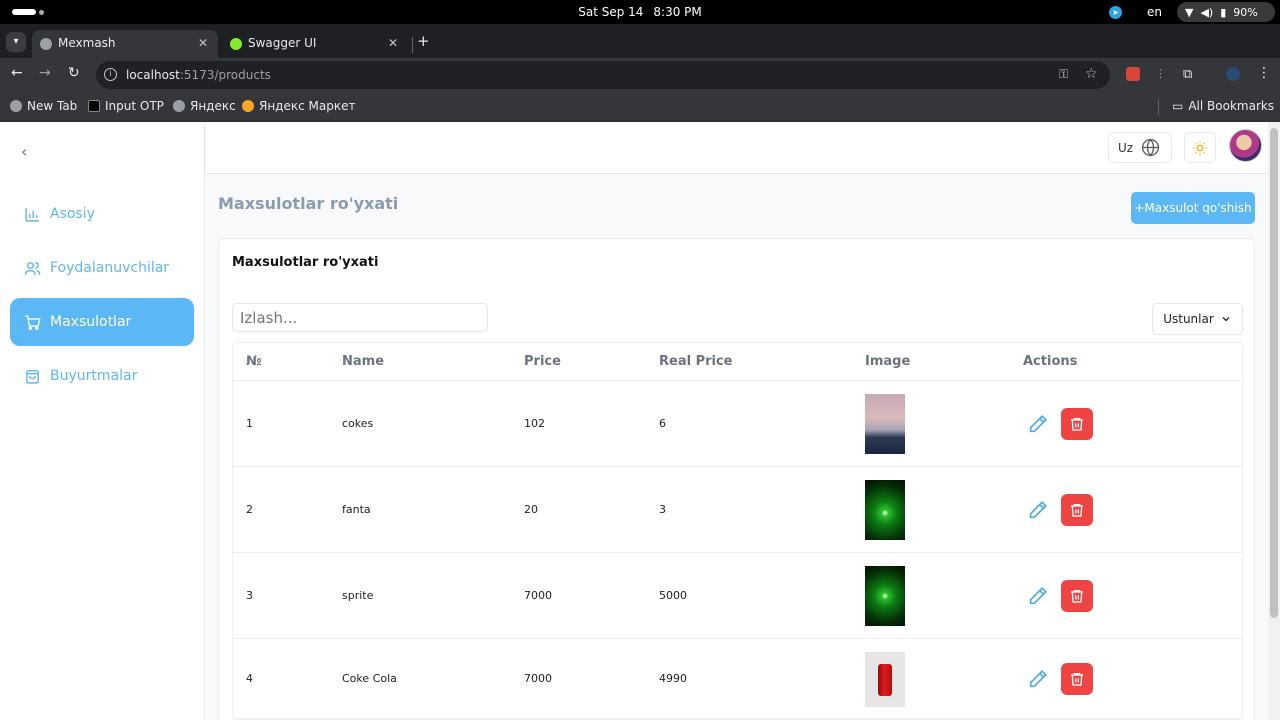 The width and height of the screenshot is (1280, 720). What do you see at coordinates (24, 151) in the screenshot?
I see `collapse-sidebar-chevron-icon: ‹` at bounding box center [24, 151].